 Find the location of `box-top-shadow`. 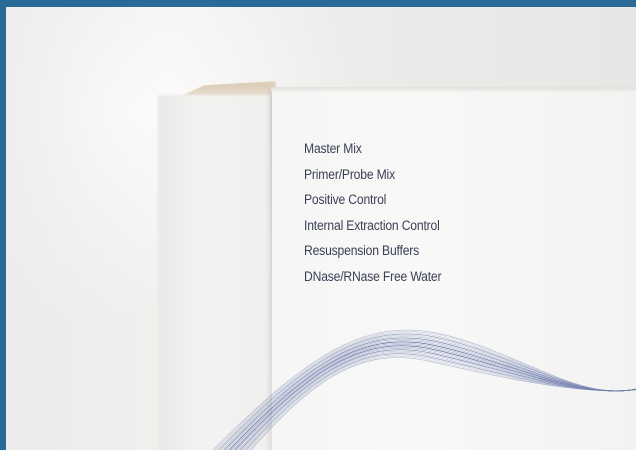

box-top-shadow is located at coordinates (453, 90).